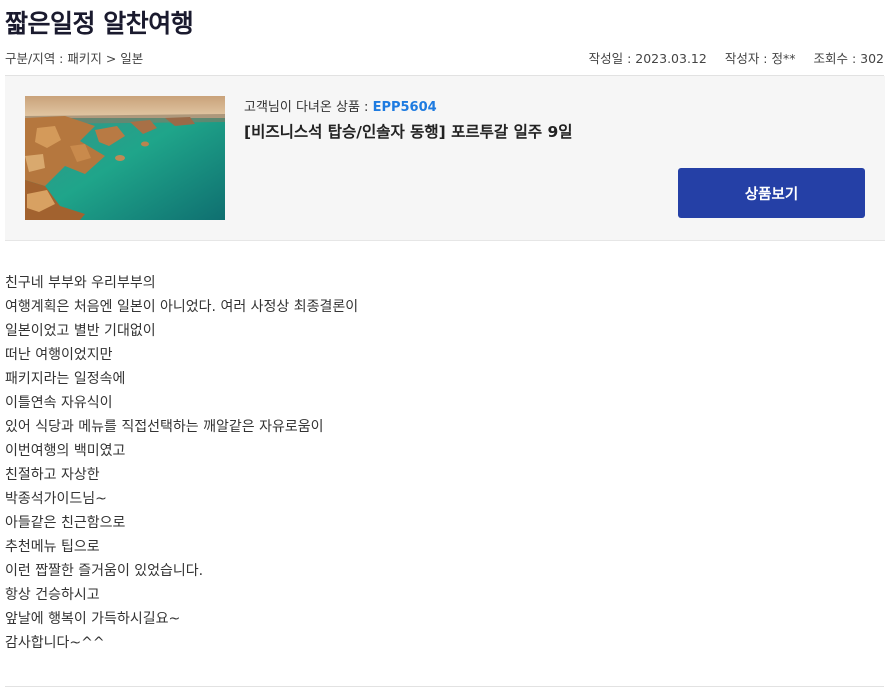  I want to click on body-line: 떠난 여행이었지만, so click(59, 355).